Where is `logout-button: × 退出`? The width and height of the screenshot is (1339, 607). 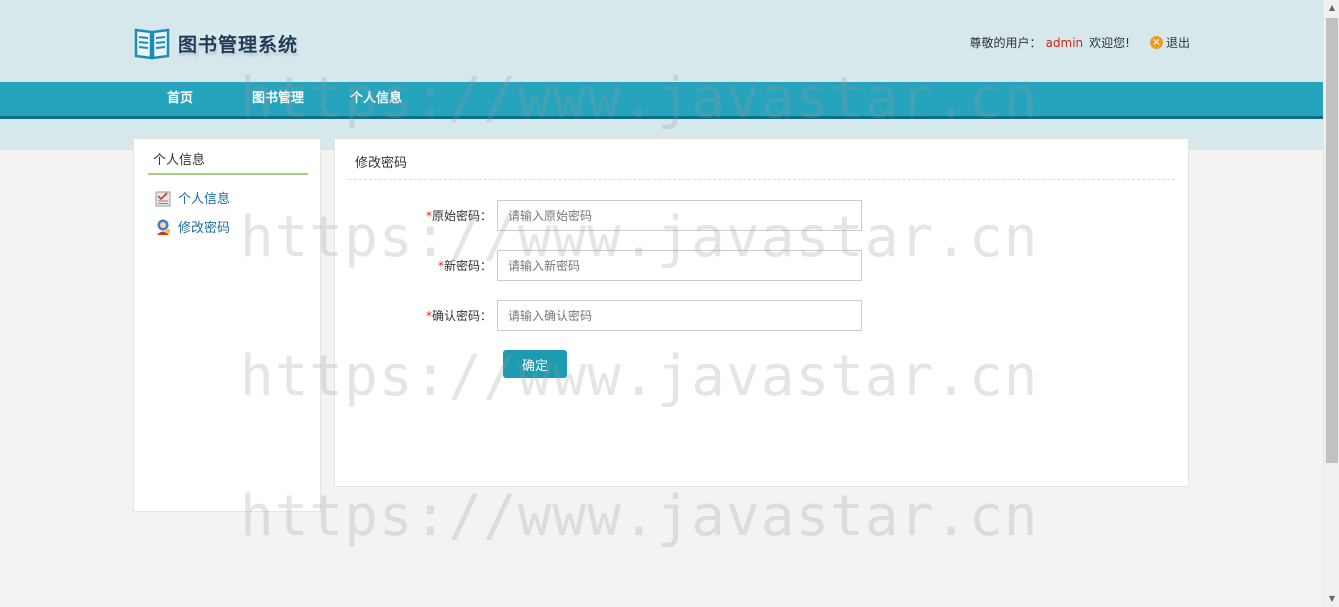
logout-button: × 退出 is located at coordinates (1169, 42).